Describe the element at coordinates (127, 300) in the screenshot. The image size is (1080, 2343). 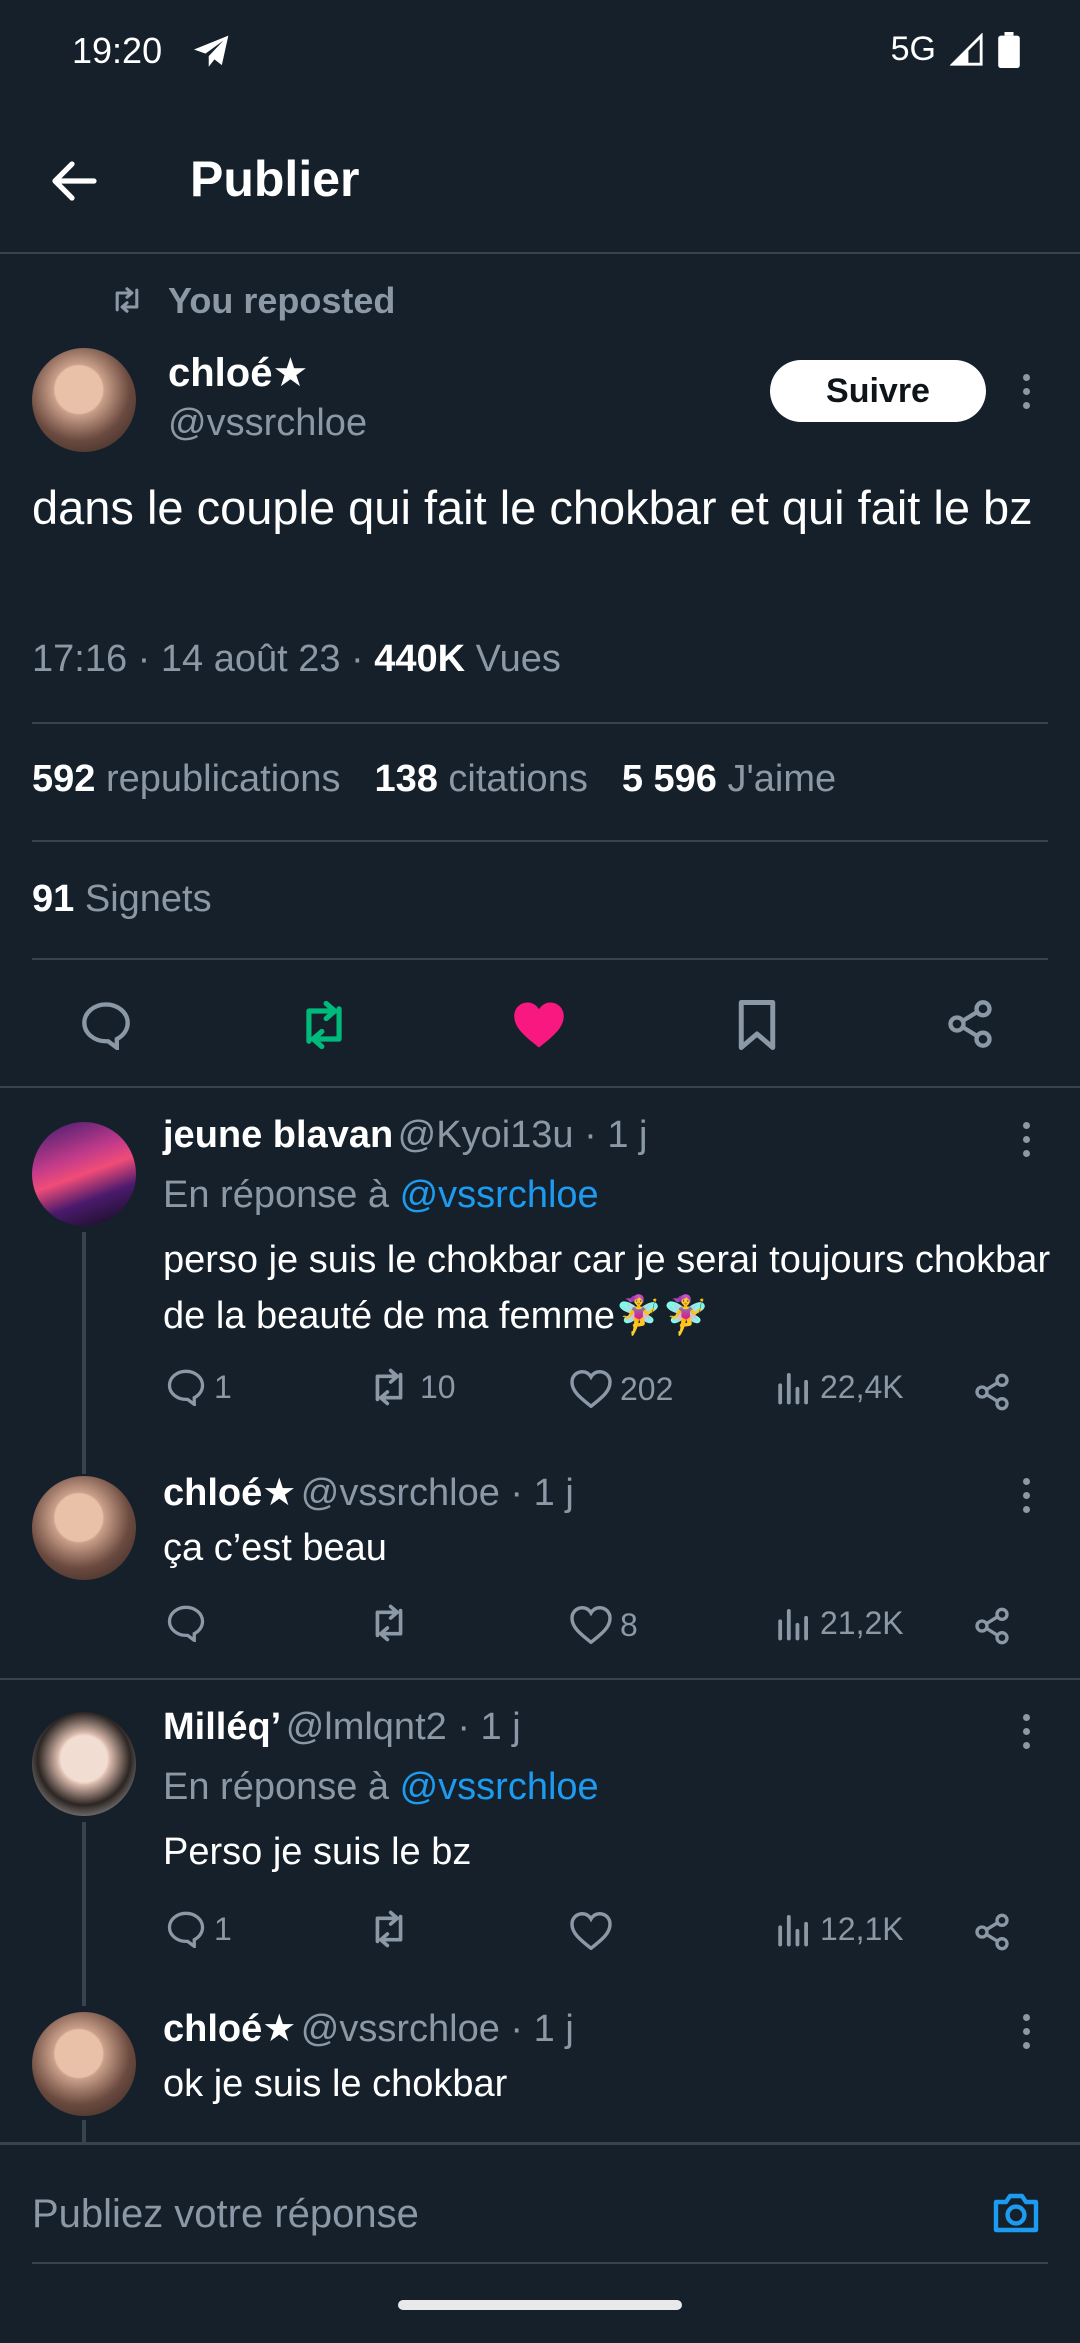
I see `repost-small-icon` at that location.